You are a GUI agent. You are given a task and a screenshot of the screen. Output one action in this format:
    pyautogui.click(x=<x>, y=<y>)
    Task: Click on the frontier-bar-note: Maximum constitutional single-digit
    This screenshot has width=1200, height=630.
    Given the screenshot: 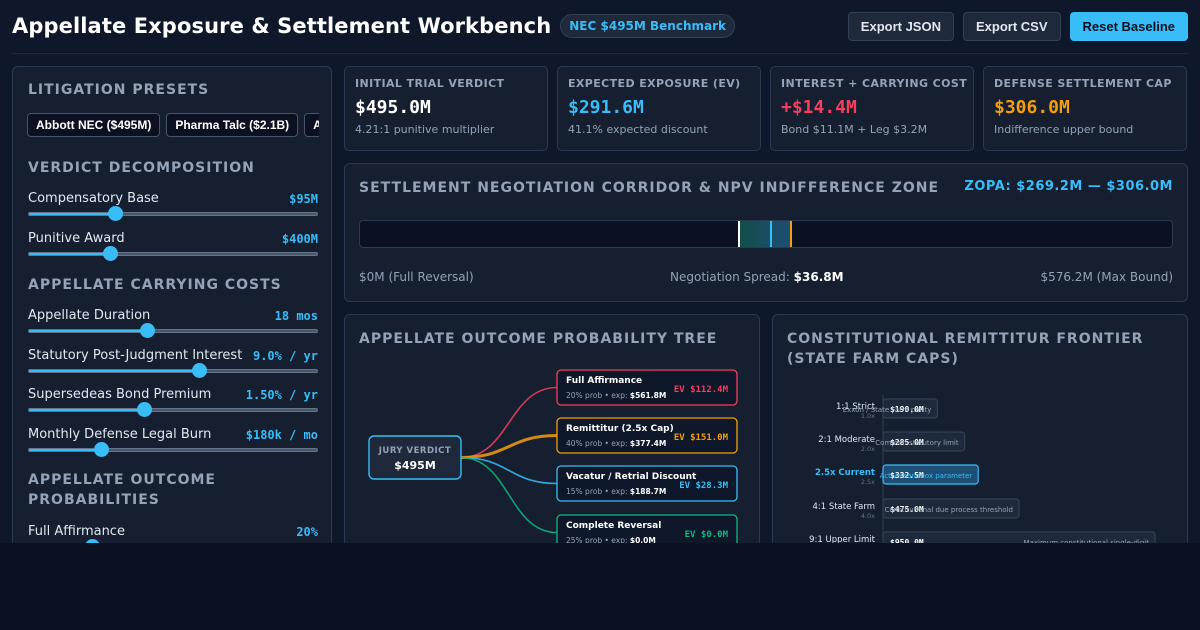 What is the action you would take?
    pyautogui.click(x=1087, y=541)
    